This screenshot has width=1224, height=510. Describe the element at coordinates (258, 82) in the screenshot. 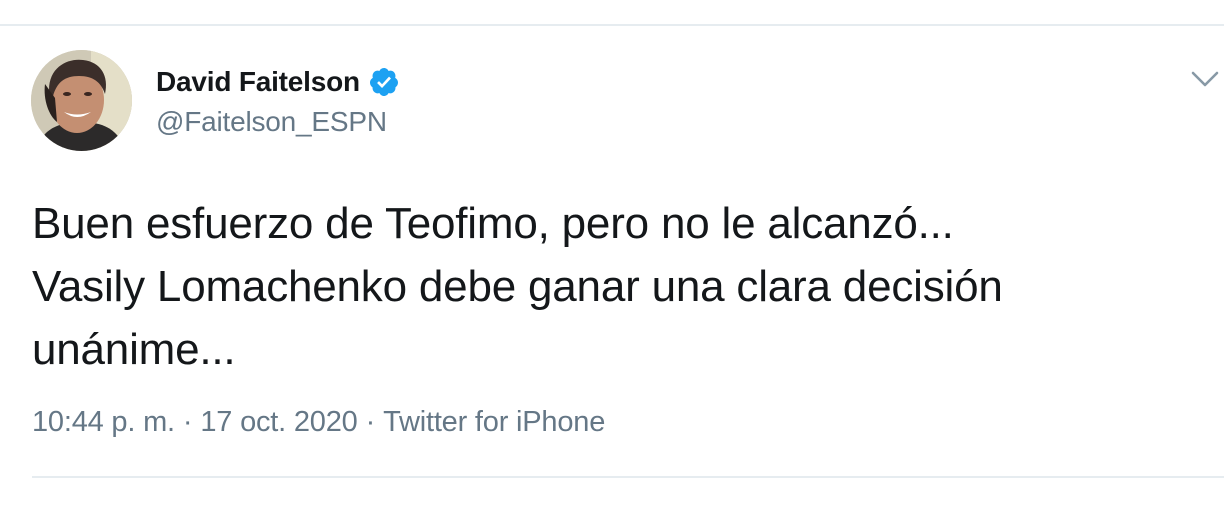

I see `author-display-name: David Faitelson` at that location.